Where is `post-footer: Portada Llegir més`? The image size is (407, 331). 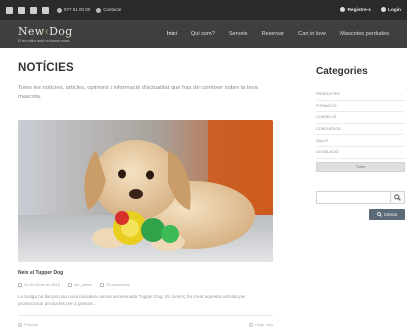
post-footer: Portada Llegir més is located at coordinates (145, 321).